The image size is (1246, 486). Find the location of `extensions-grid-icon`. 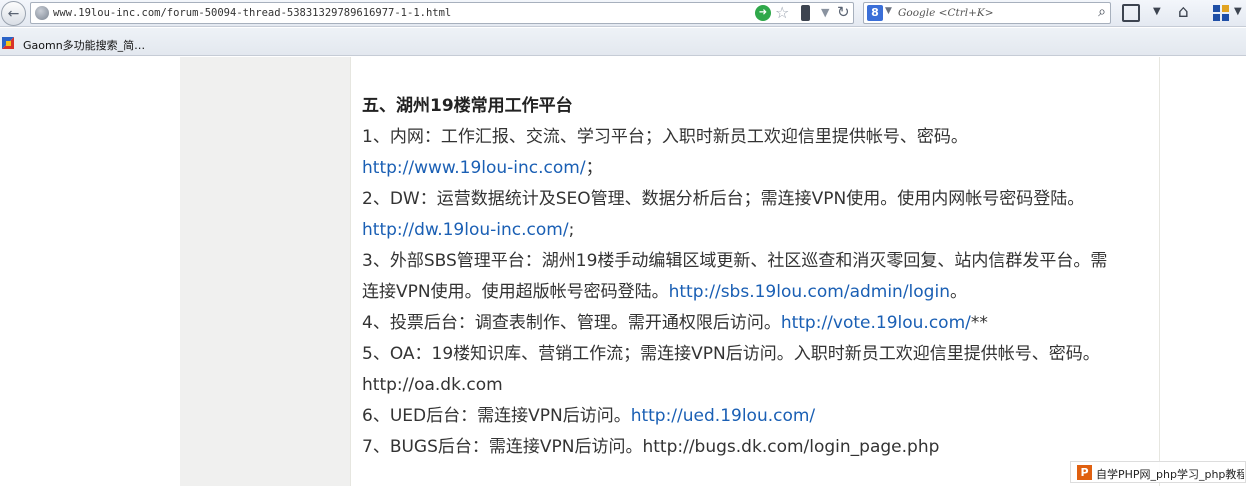

extensions-grid-icon is located at coordinates (1221, 13).